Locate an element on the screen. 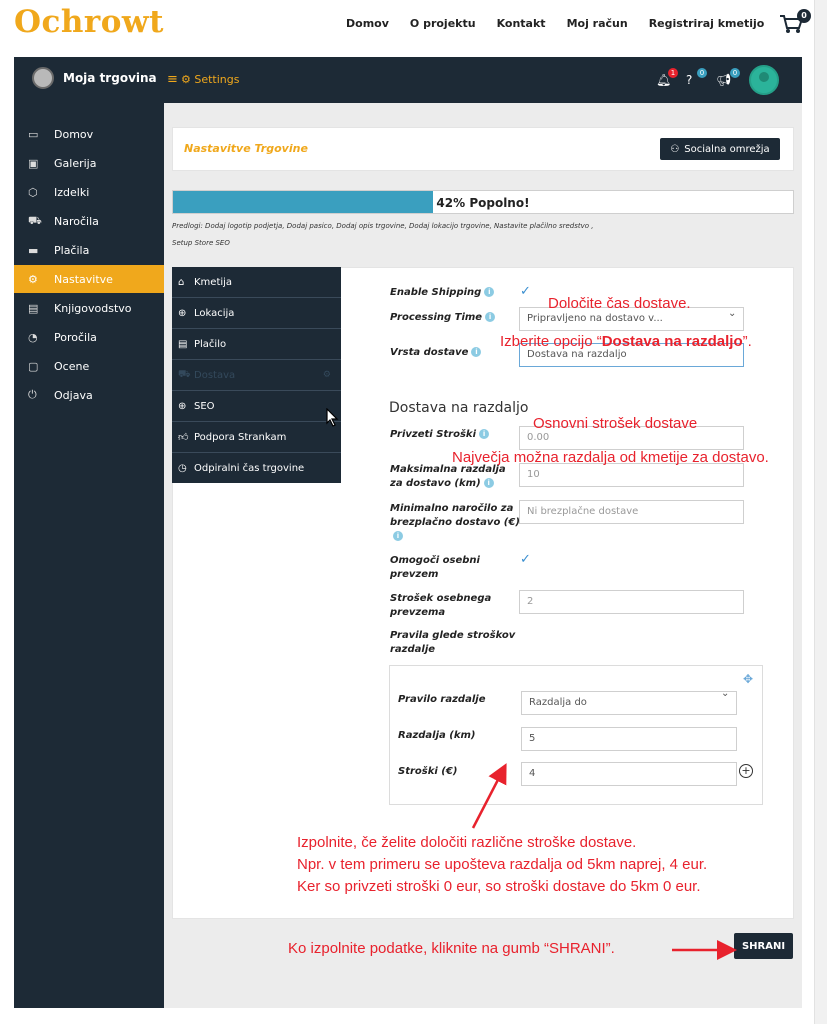 The width and height of the screenshot is (827, 1024). submenu-label: Lokacija is located at coordinates (214, 313).